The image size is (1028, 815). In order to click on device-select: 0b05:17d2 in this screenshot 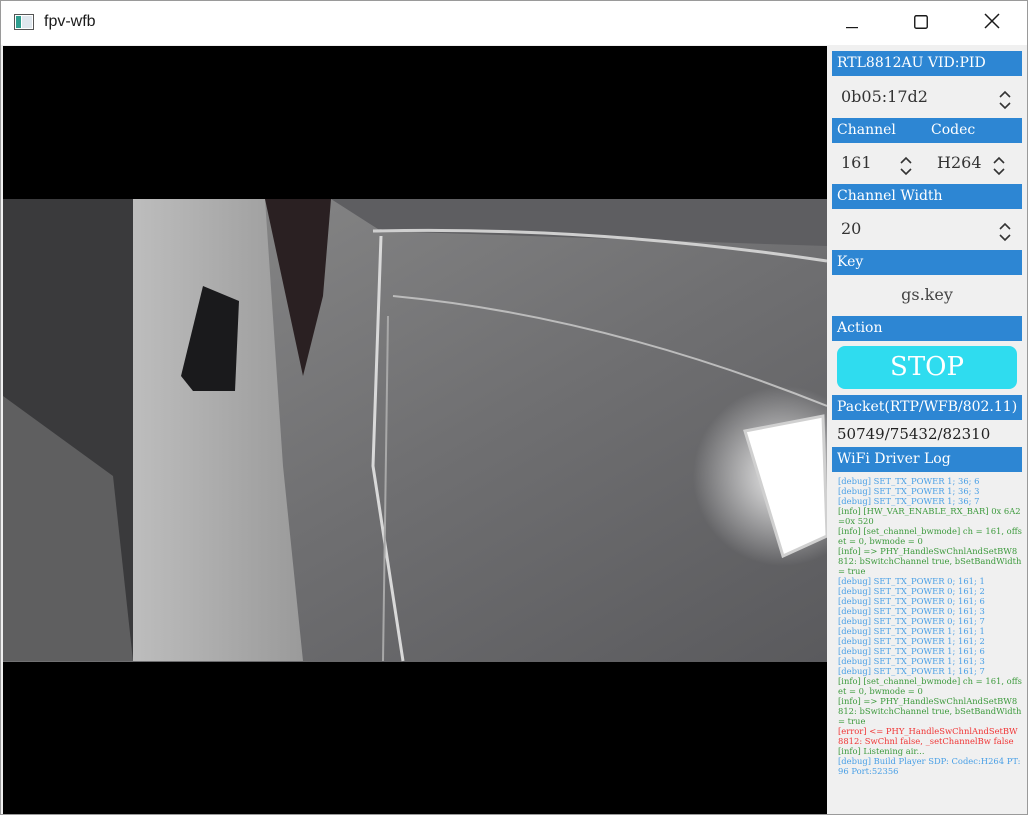, I will do `click(927, 97)`.